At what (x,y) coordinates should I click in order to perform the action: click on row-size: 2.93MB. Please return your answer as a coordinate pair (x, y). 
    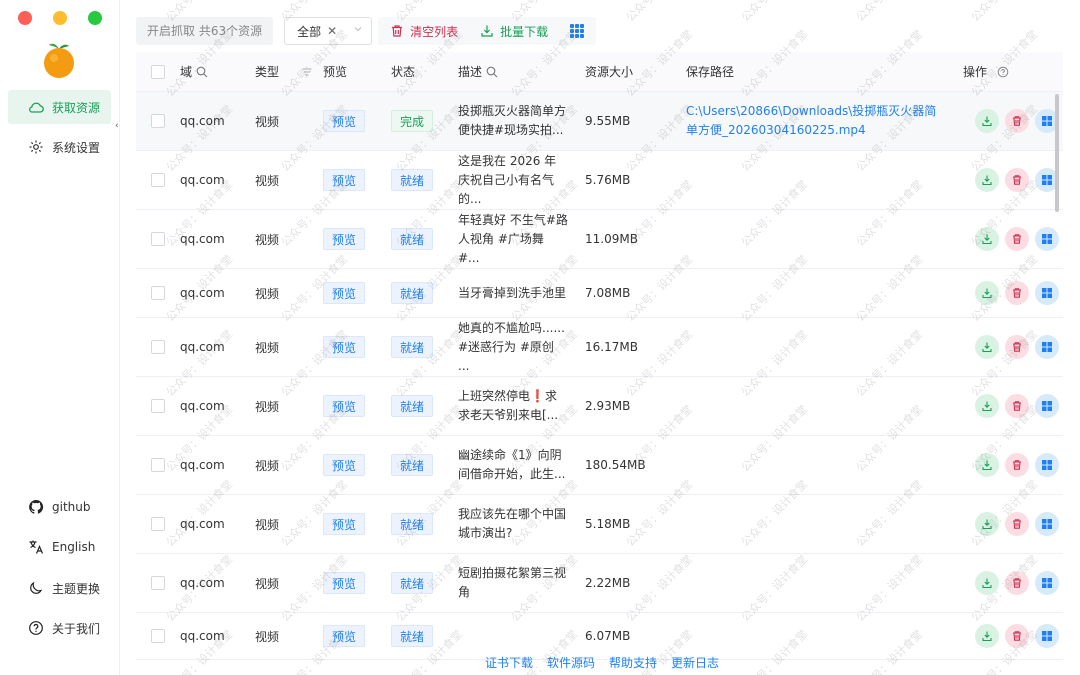
    Looking at the image, I should click on (608, 406).